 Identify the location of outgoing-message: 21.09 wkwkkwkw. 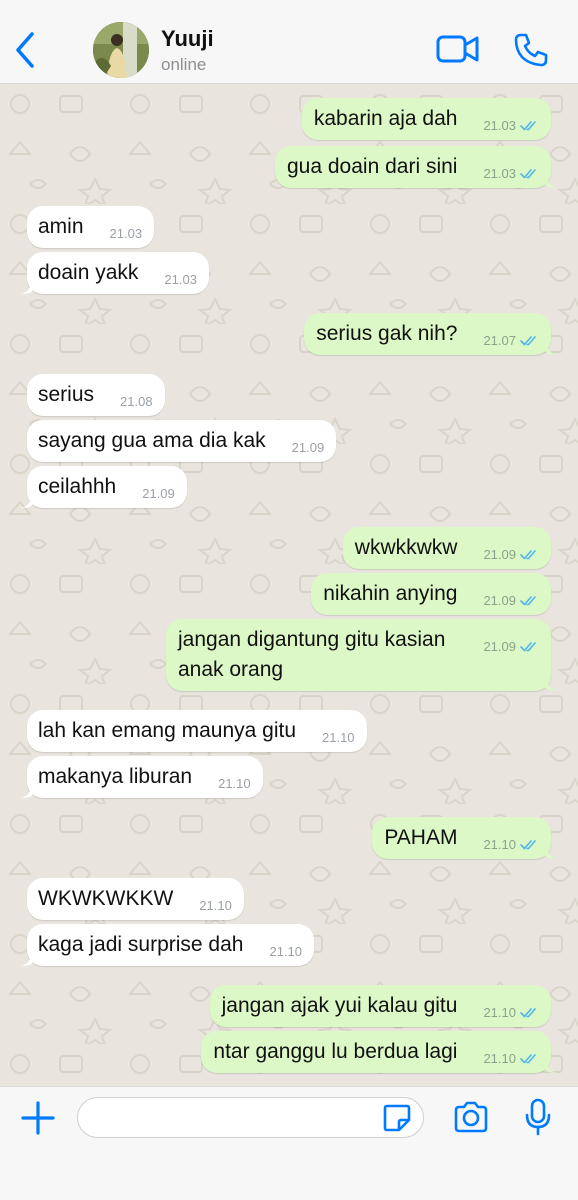
(446, 548).